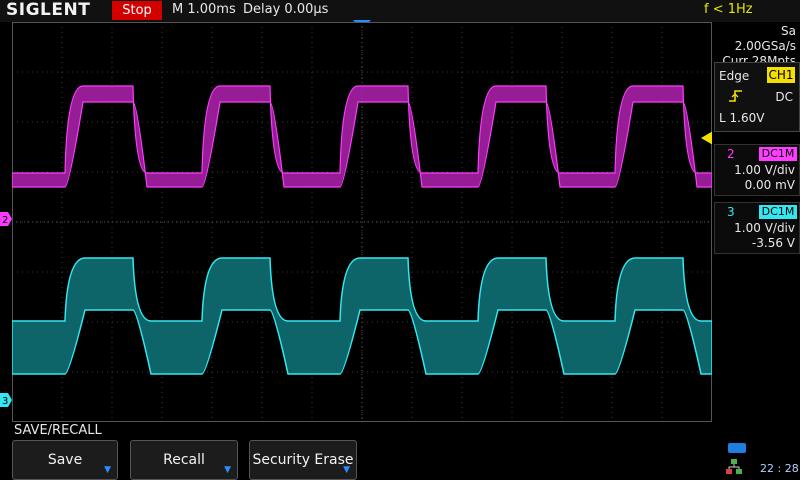  I want to click on menu-title: SAVE/RECALL, so click(58, 430).